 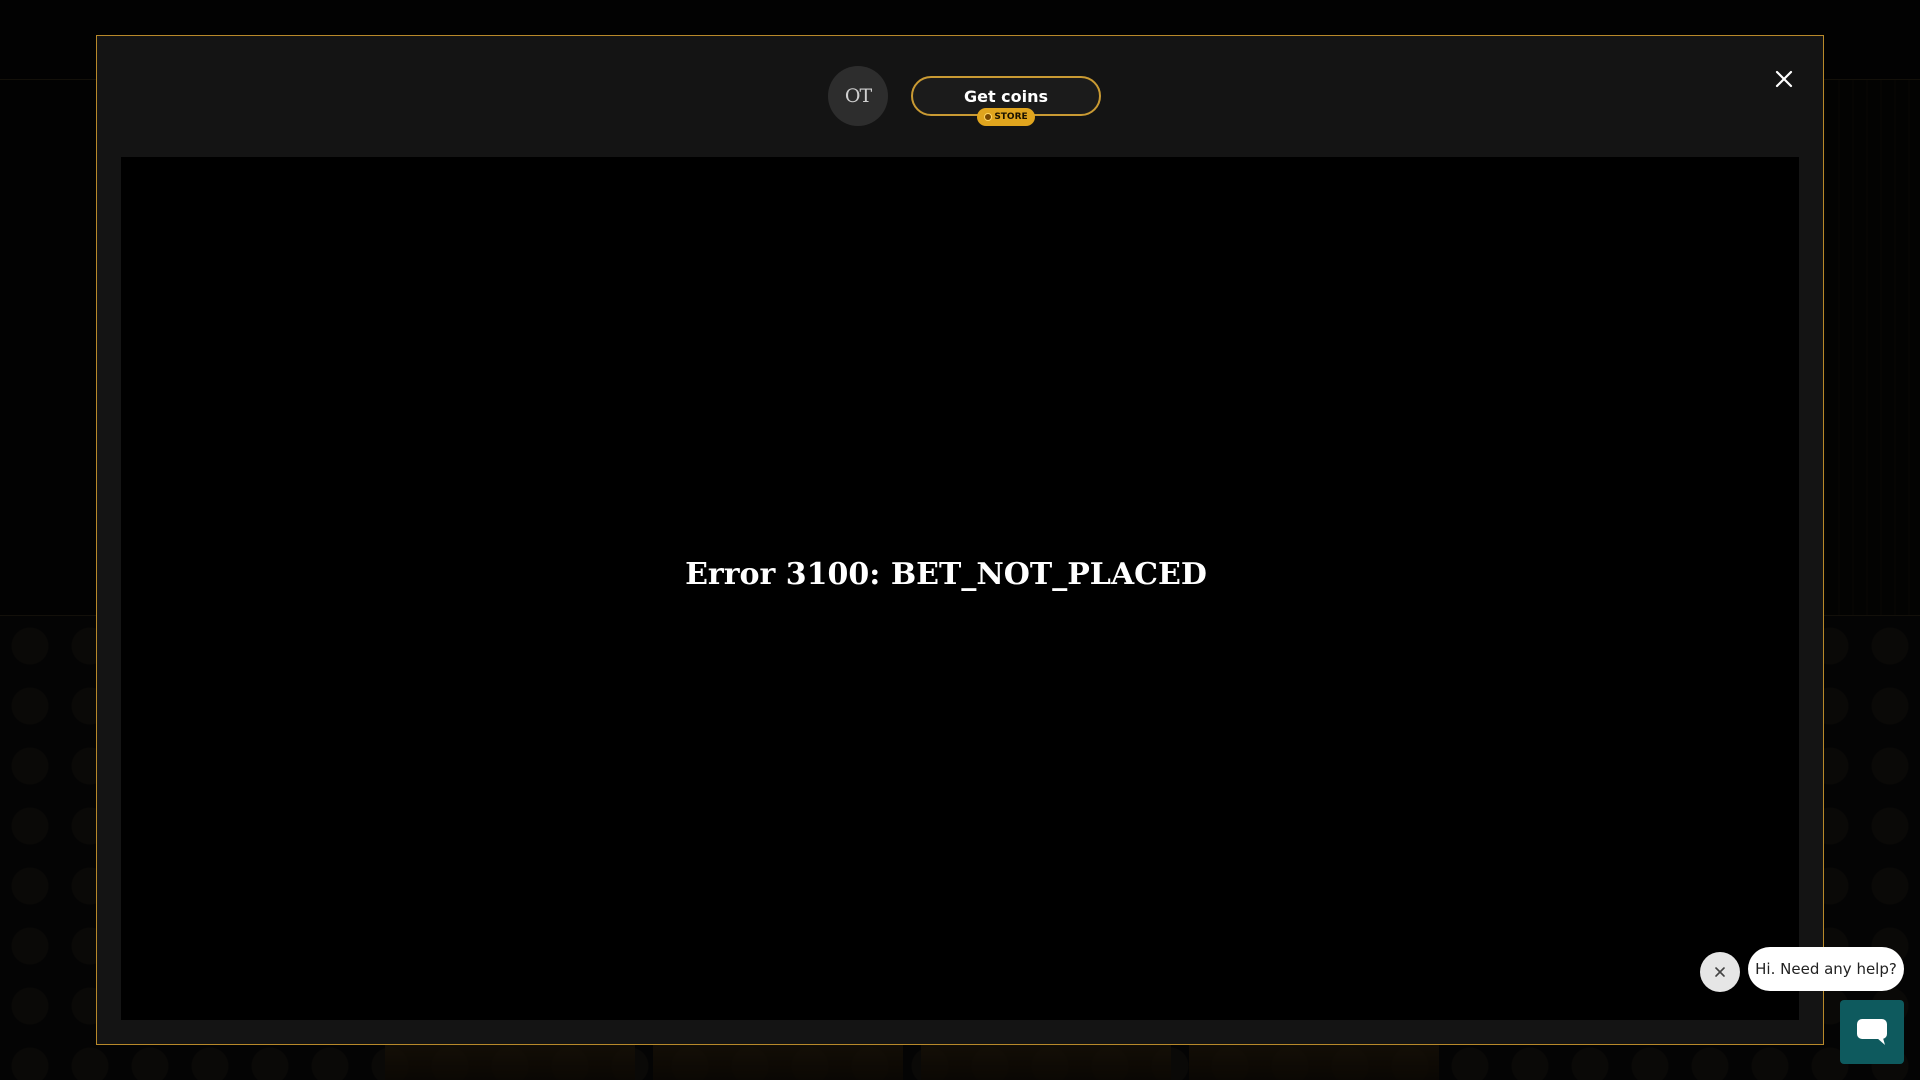 I want to click on chat-greeting-bubble: Hi. Need any help?, so click(x=1826, y=969).